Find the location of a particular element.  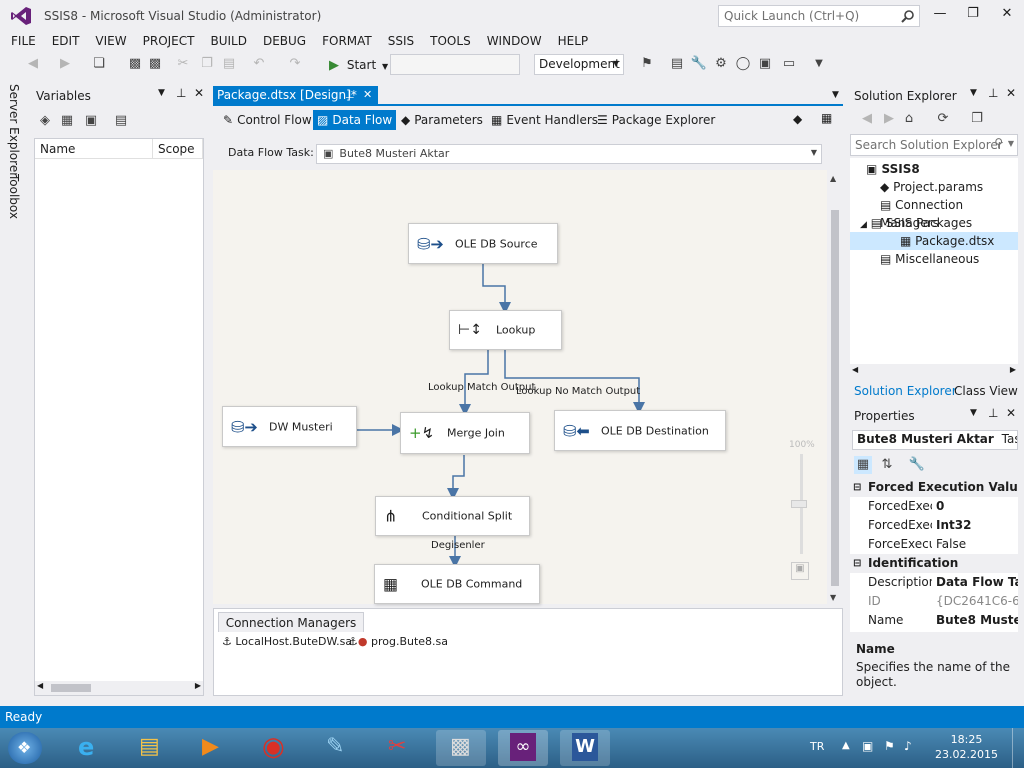

property-category: ⊟ Forced Execution Value is located at coordinates (934, 487).